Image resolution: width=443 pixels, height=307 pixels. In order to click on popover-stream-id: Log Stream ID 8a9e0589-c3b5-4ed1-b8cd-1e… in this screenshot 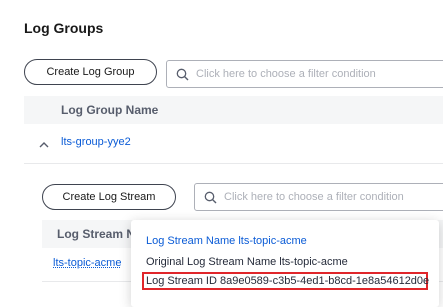, I will do `click(288, 281)`.